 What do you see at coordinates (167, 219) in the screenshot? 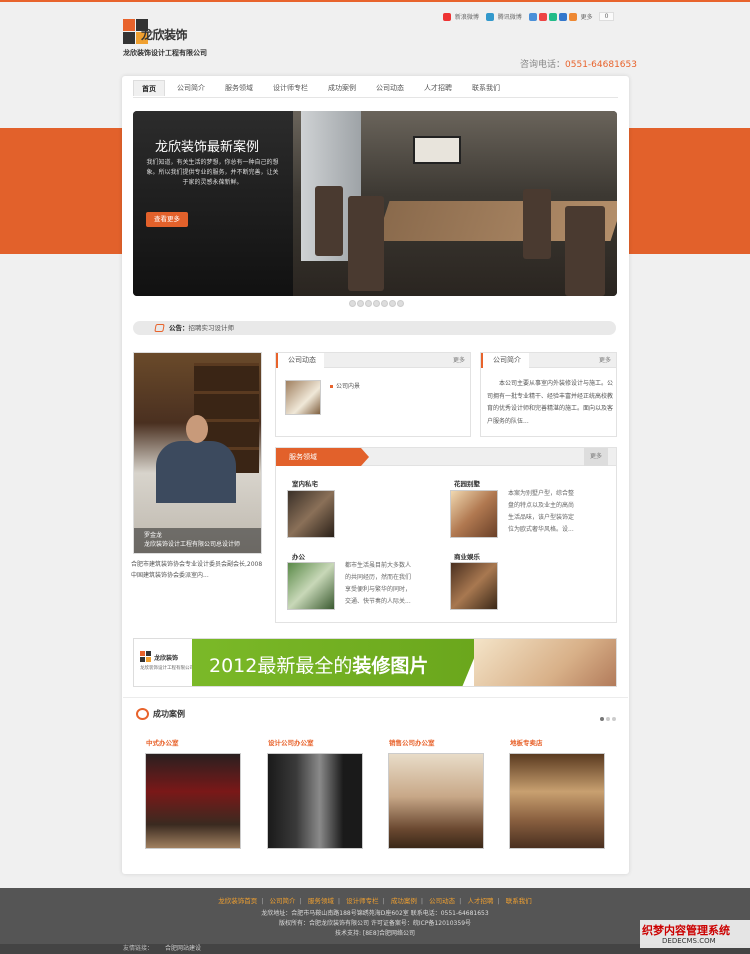
I see `banner-more-button: 查看更多` at bounding box center [167, 219].